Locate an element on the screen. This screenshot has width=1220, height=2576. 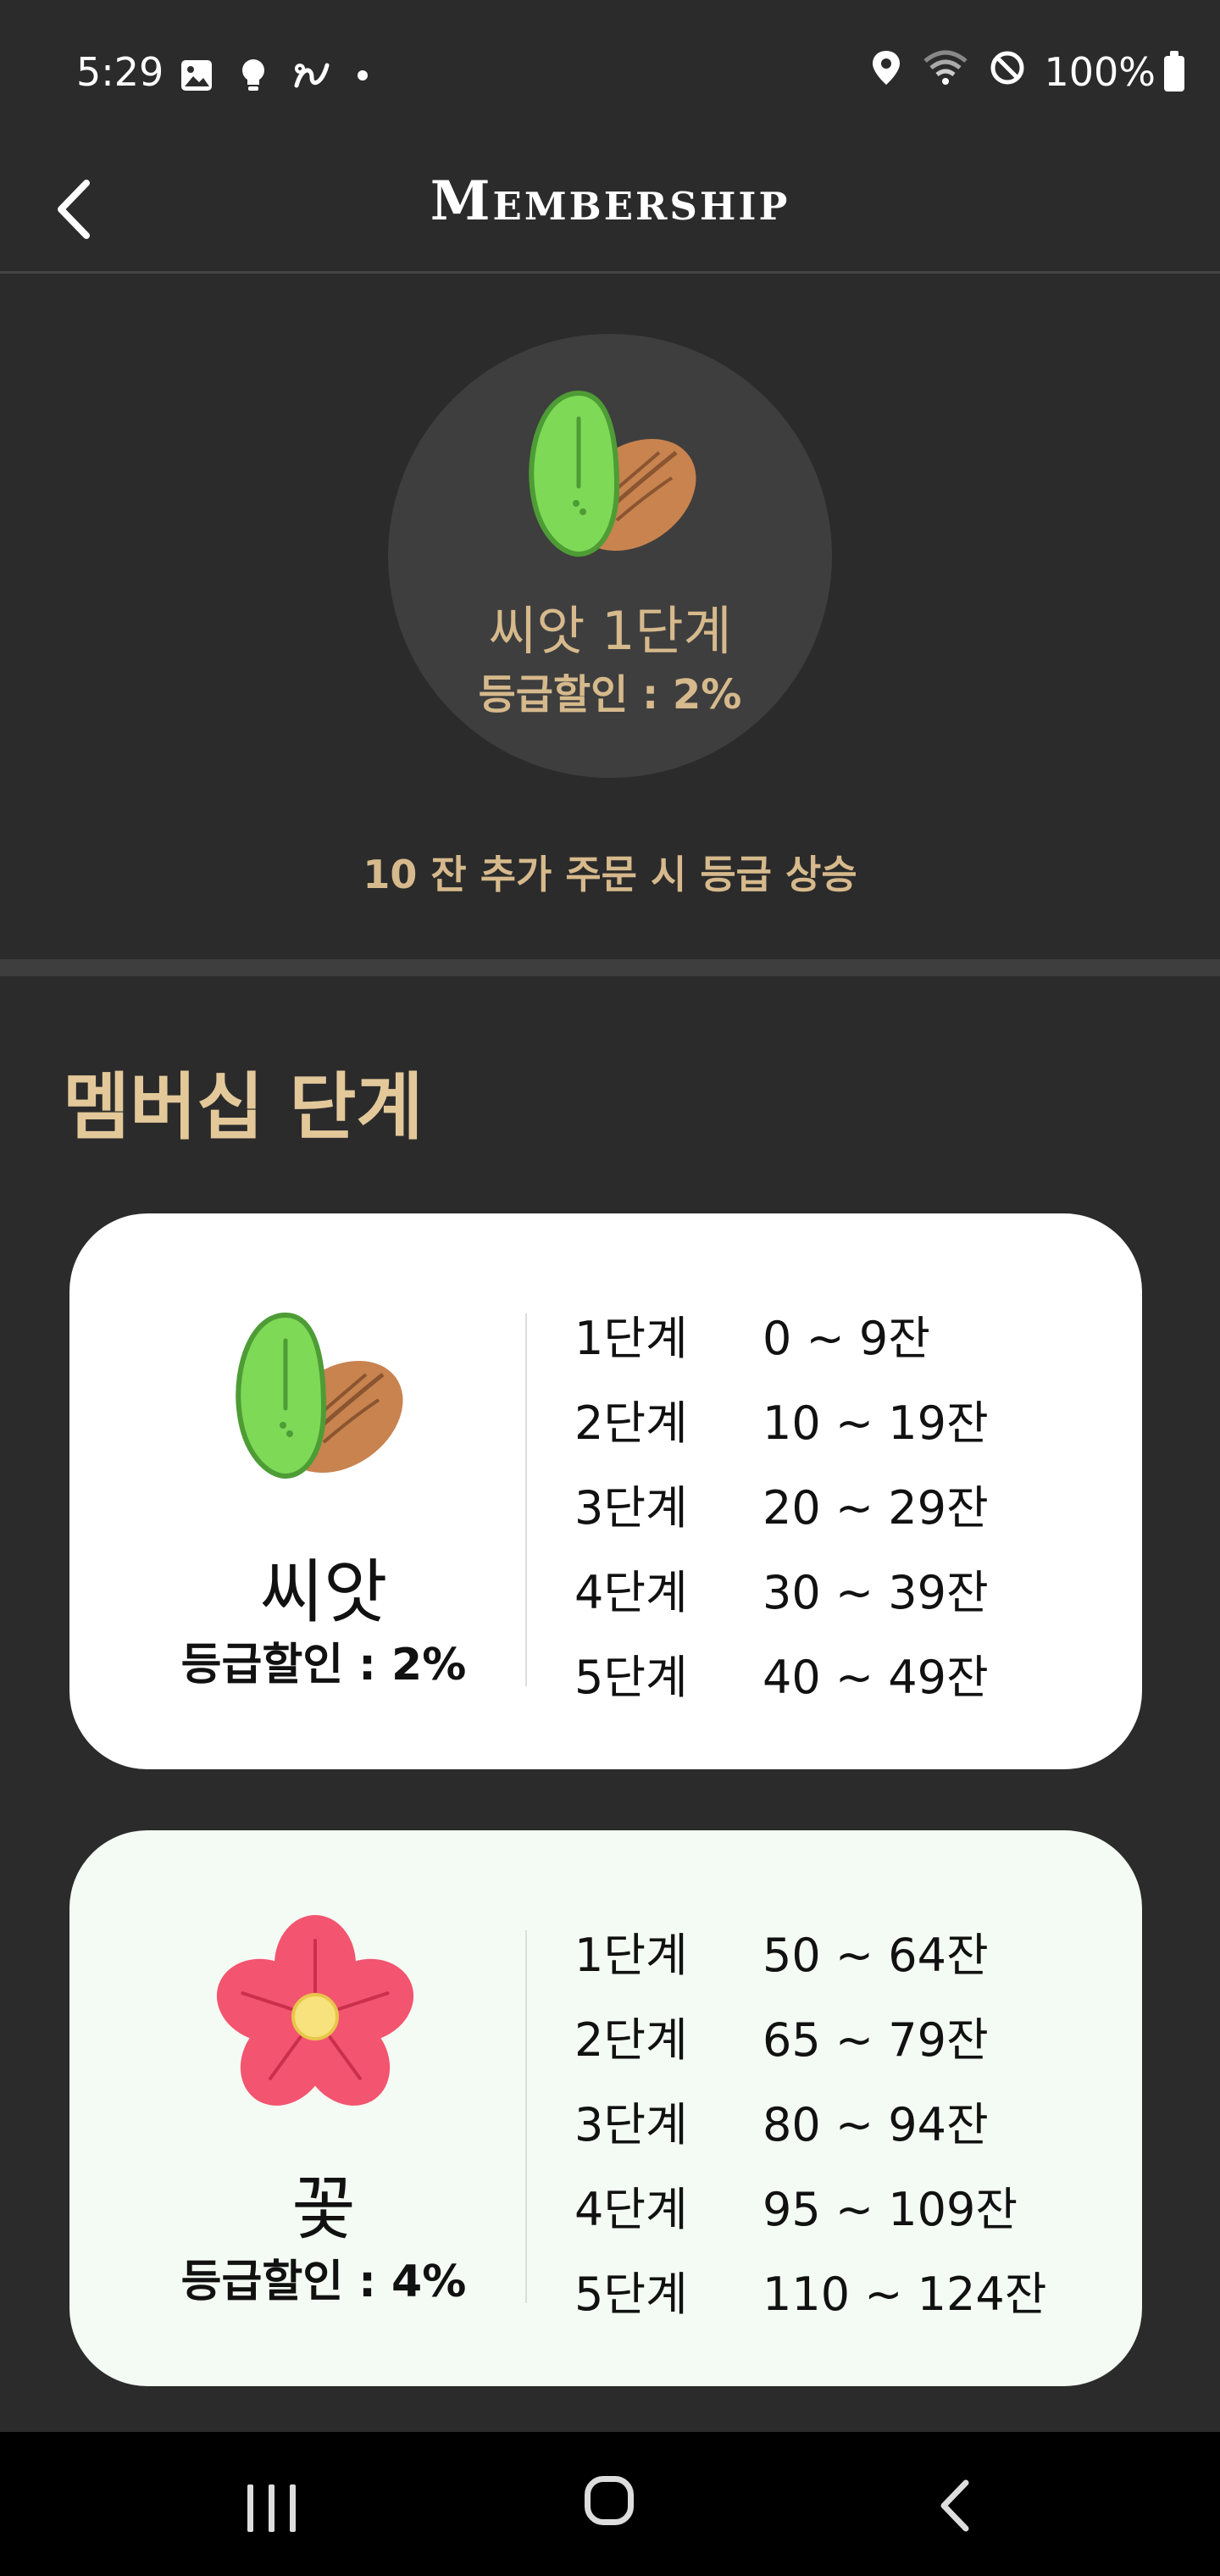
tier-level-row: 4단계 95 ~ 109잔 is located at coordinates (810, 2204).